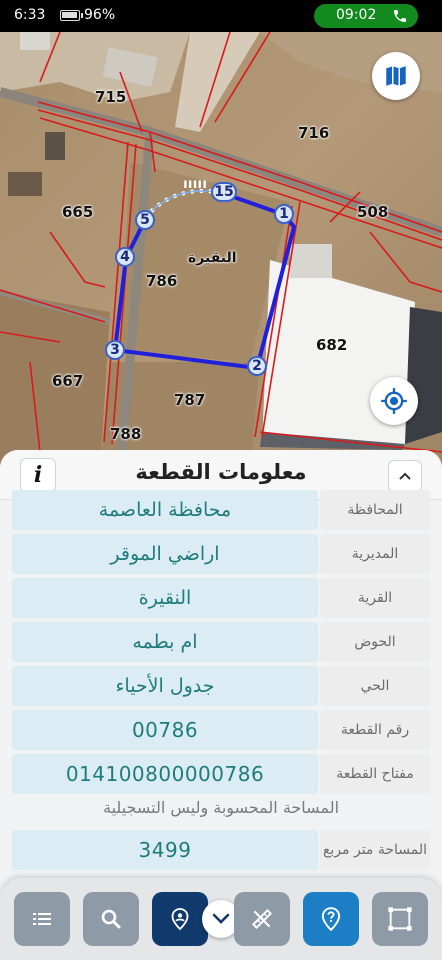 This screenshot has width=442, height=960. Describe the element at coordinates (165, 686) in the screenshot. I see `detail-value: جدول الأحياء` at that location.